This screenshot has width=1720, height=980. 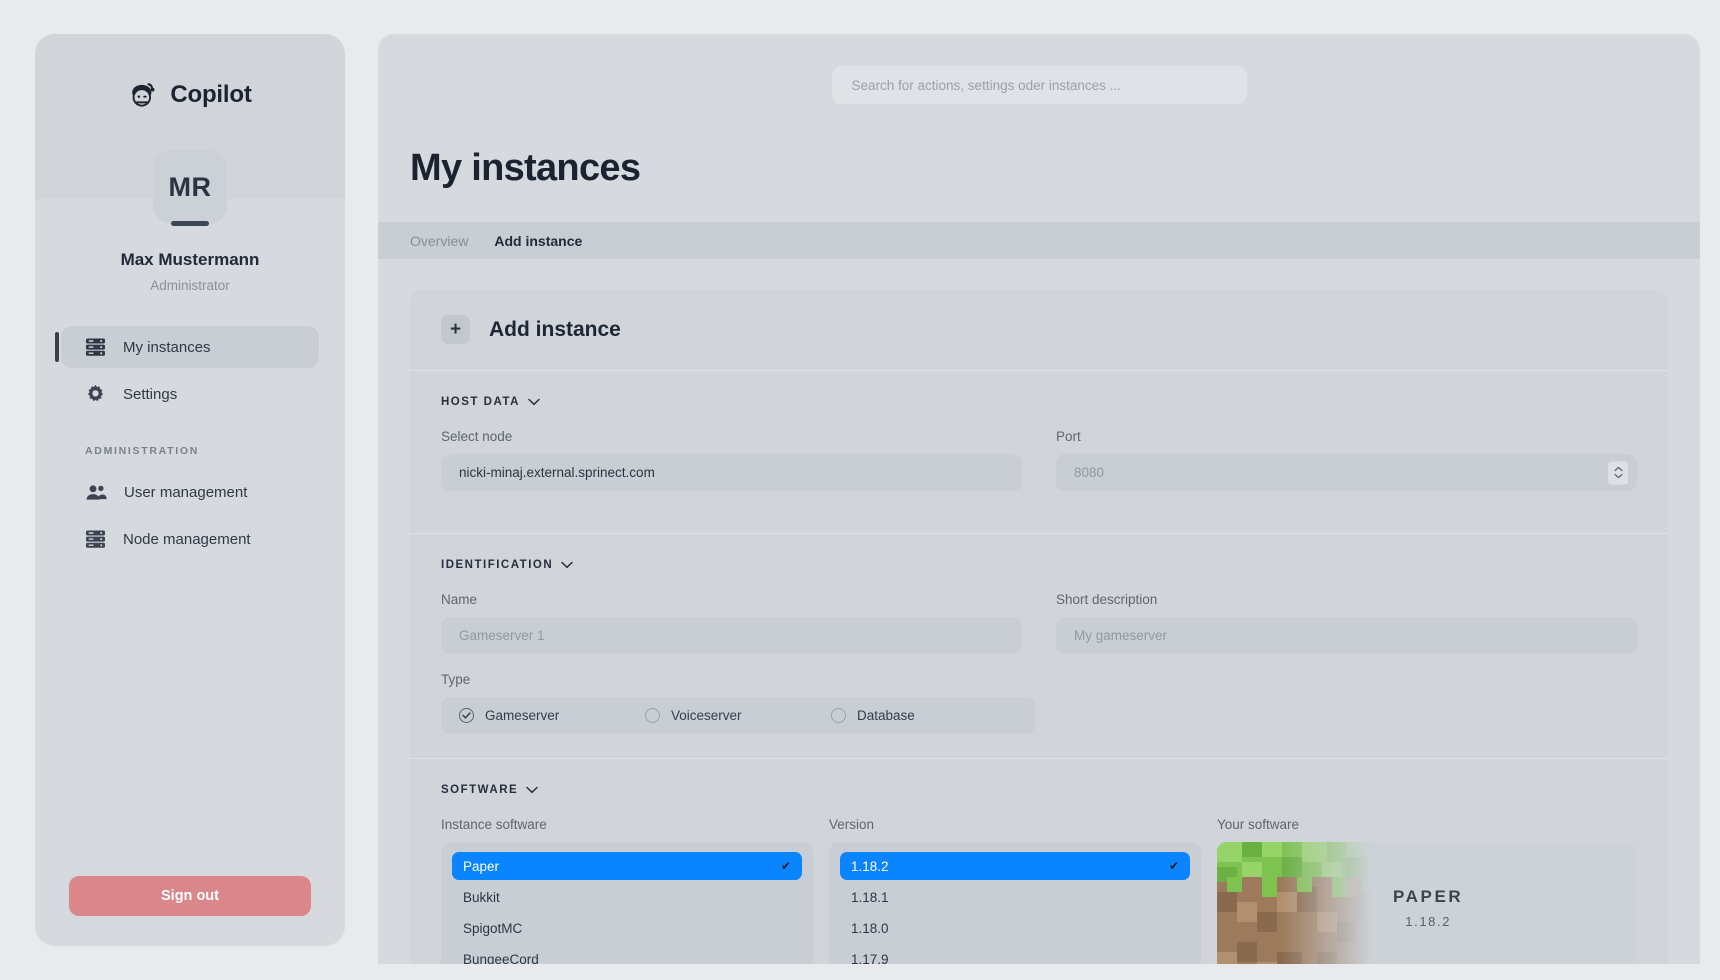 I want to click on version-label: Version, so click(x=852, y=824).